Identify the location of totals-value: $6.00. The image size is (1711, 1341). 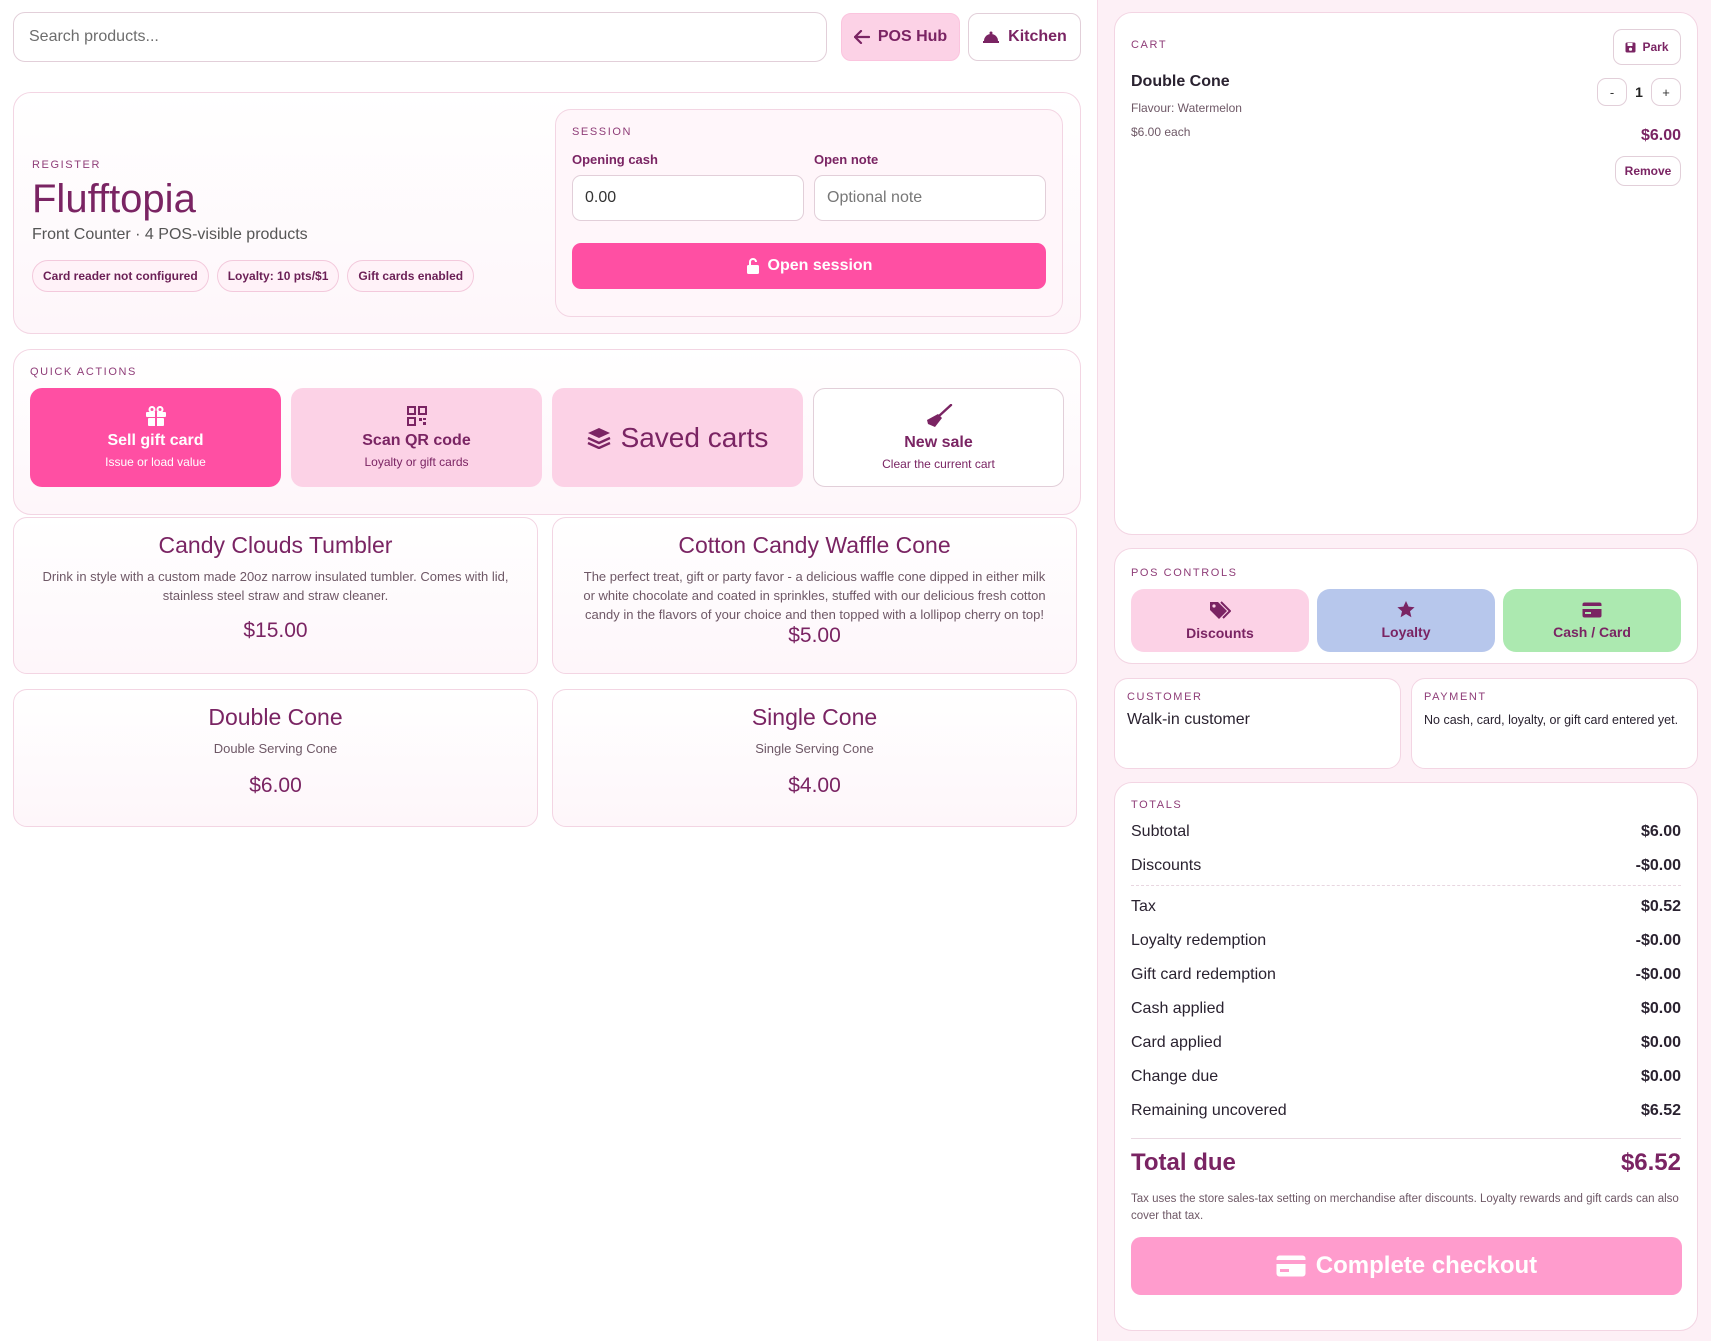
(1660, 831).